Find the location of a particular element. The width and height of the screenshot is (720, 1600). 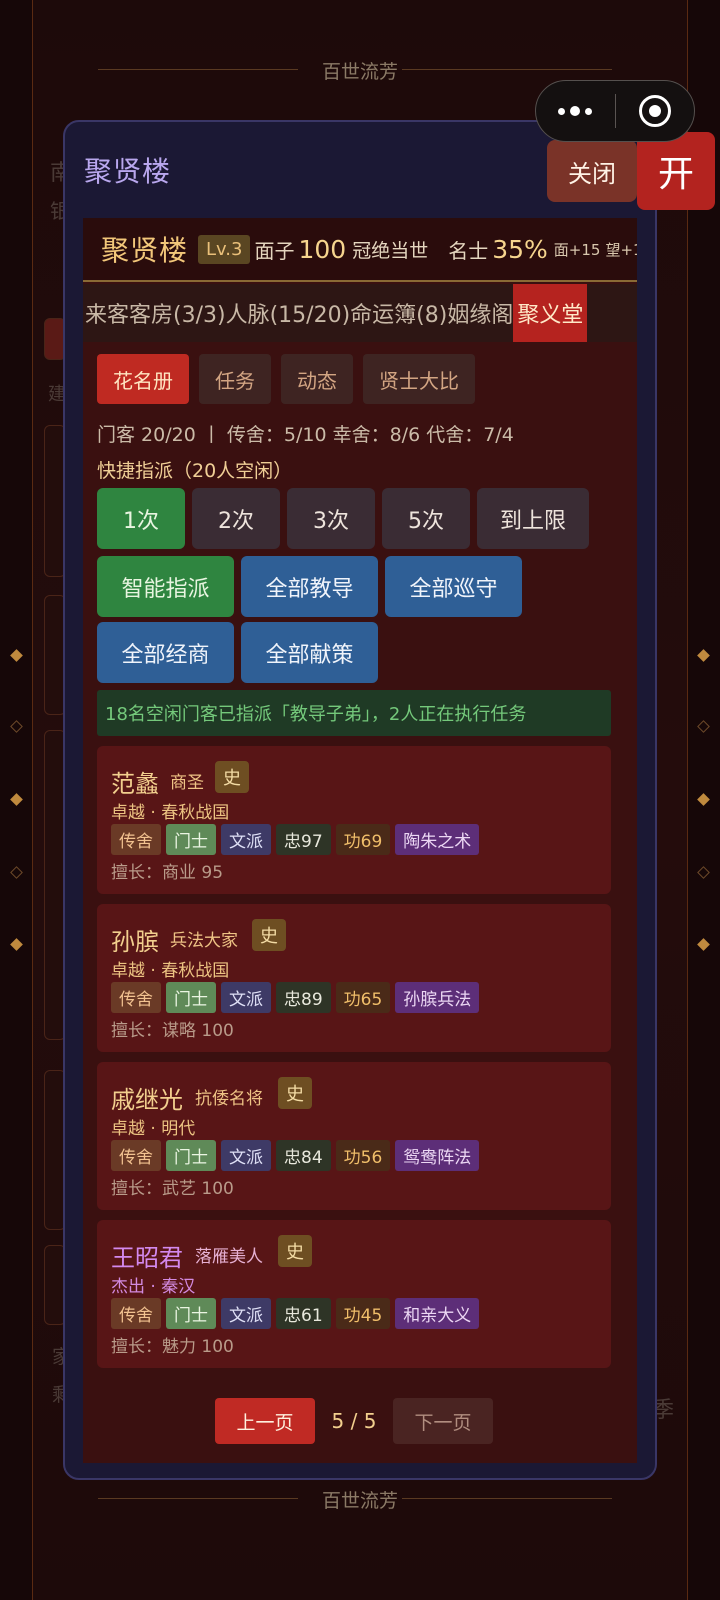

retainer-tags: 传舍 门士 文派 忠97 功69 陶朱之术 is located at coordinates (295, 839).